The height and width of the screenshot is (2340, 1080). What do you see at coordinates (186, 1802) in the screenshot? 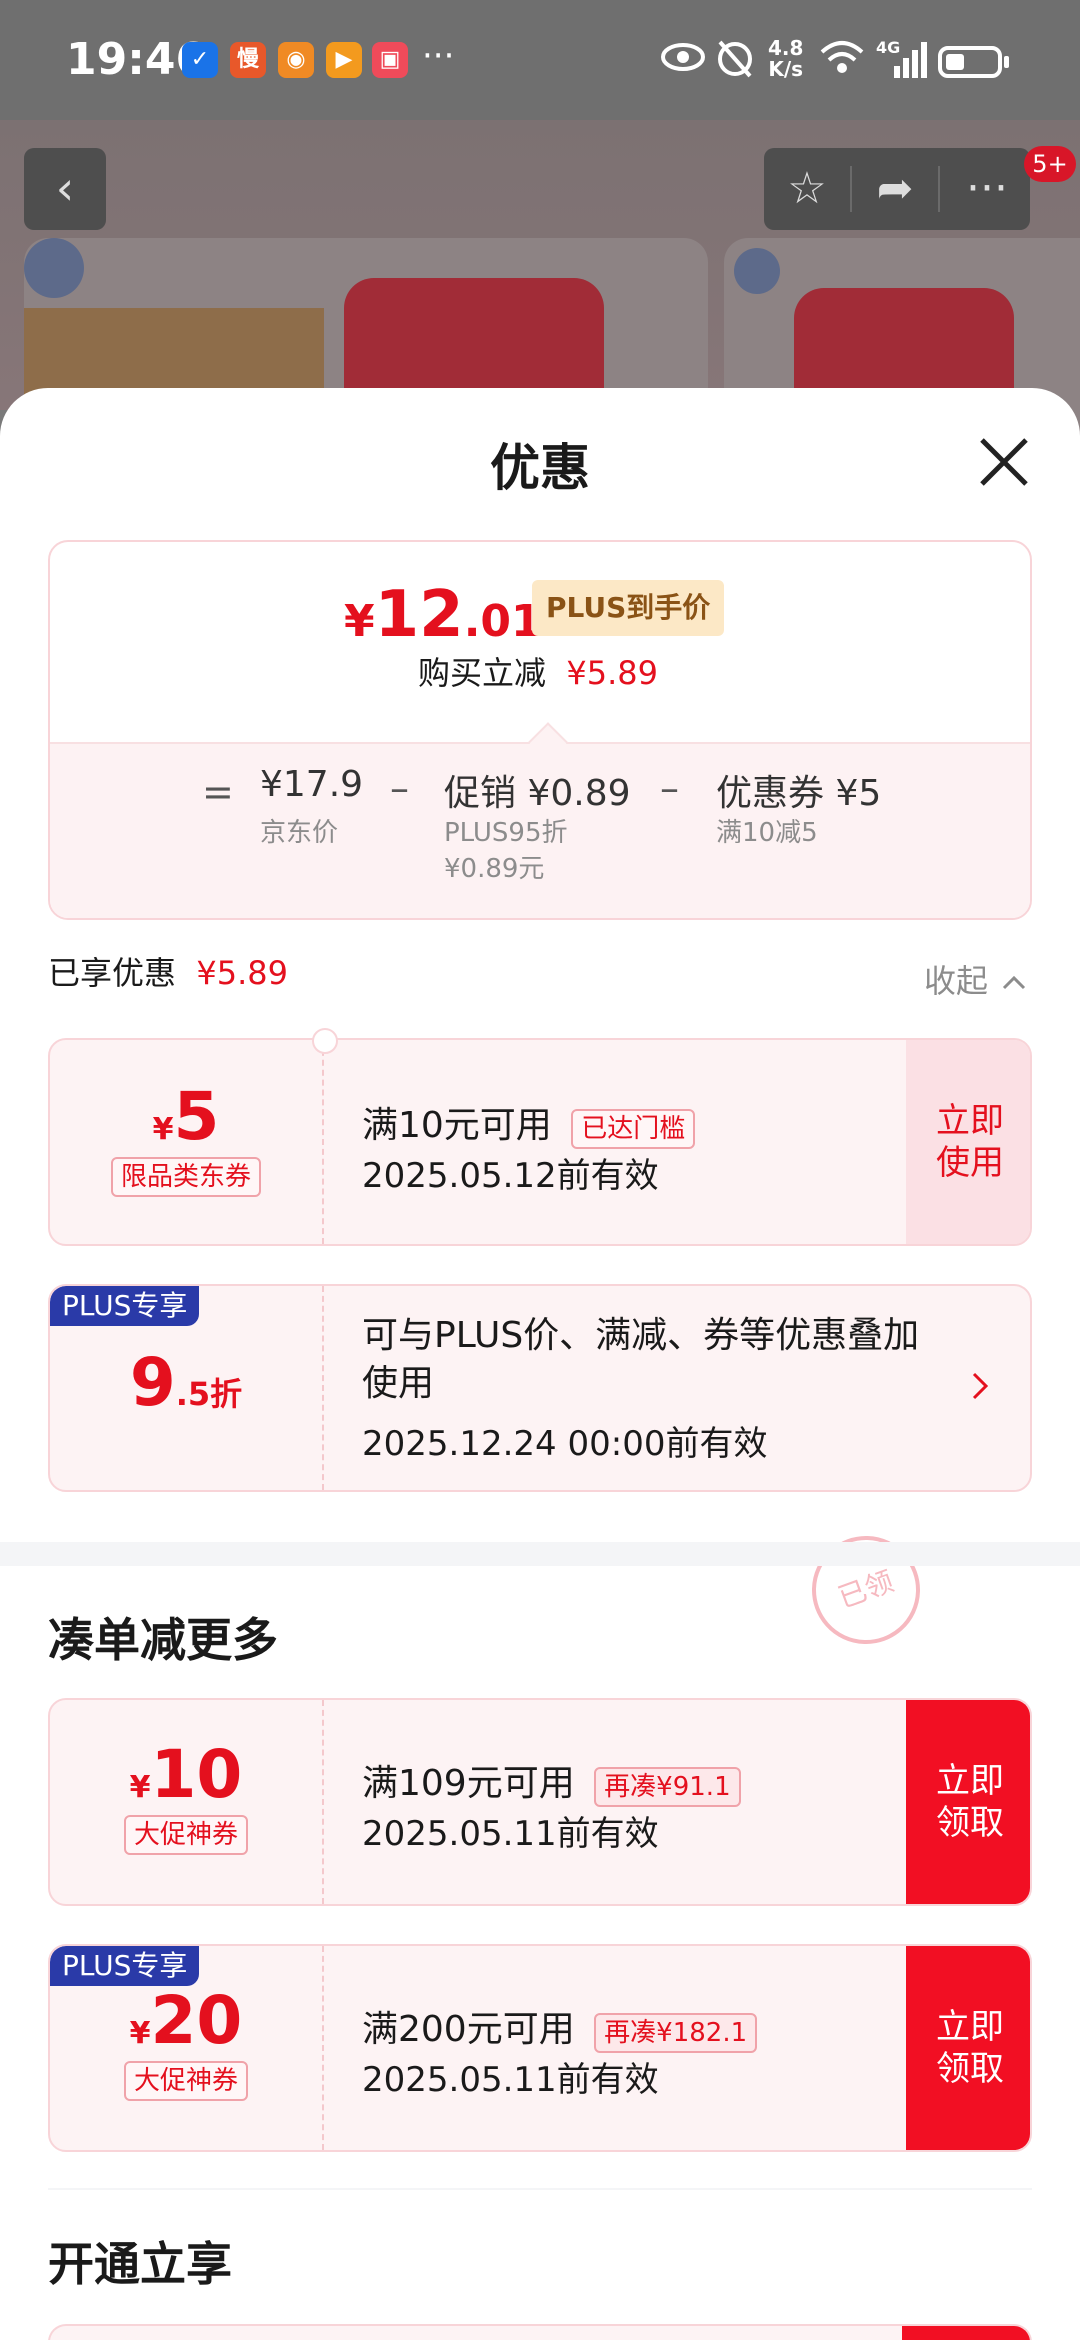
I see `coupon-amount: ¥10 大促神券` at bounding box center [186, 1802].